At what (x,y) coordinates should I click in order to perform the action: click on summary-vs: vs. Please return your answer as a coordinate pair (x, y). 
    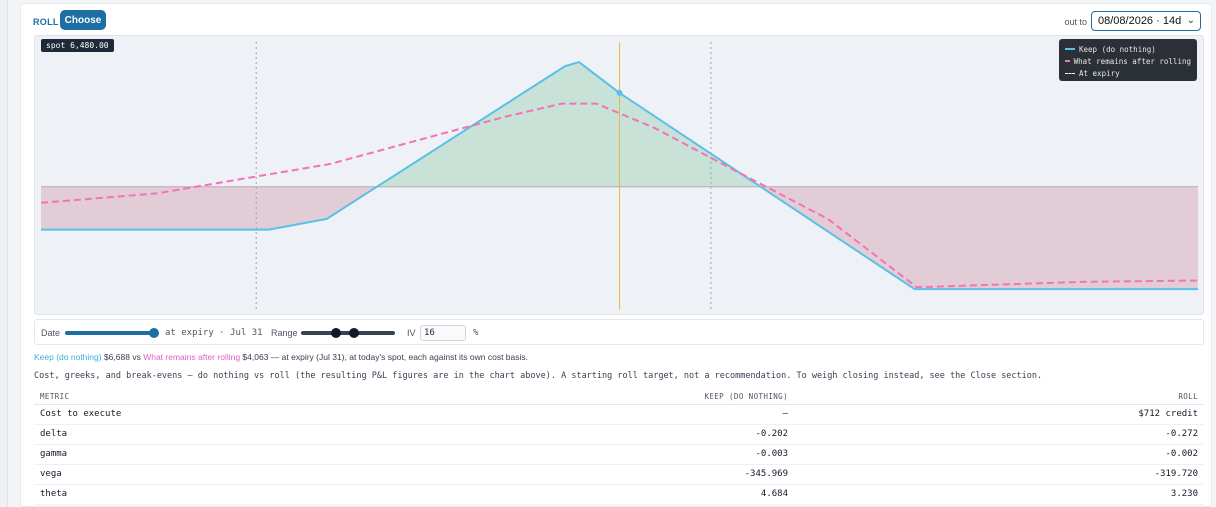
    Looking at the image, I should click on (136, 357).